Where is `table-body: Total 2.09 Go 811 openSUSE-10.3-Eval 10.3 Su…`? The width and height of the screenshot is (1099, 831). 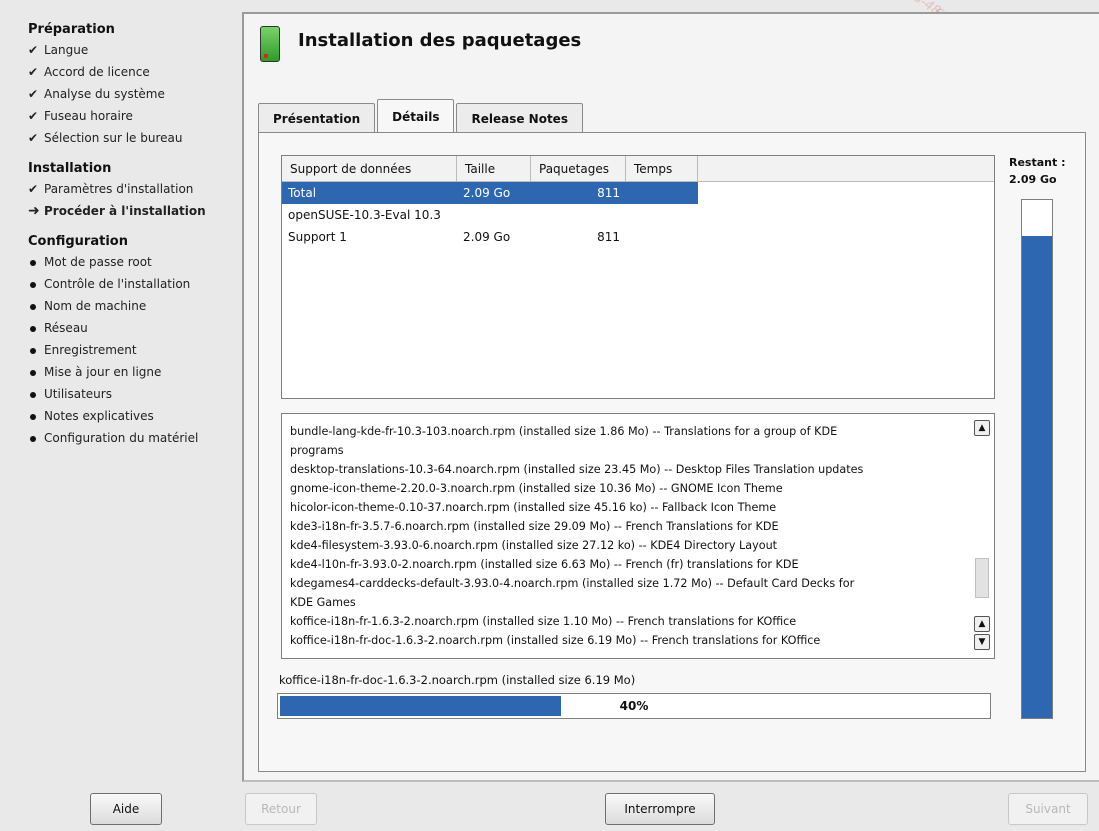 table-body: Total 2.09 Go 811 openSUSE-10.3-Eval 10.3 Su… is located at coordinates (638, 215).